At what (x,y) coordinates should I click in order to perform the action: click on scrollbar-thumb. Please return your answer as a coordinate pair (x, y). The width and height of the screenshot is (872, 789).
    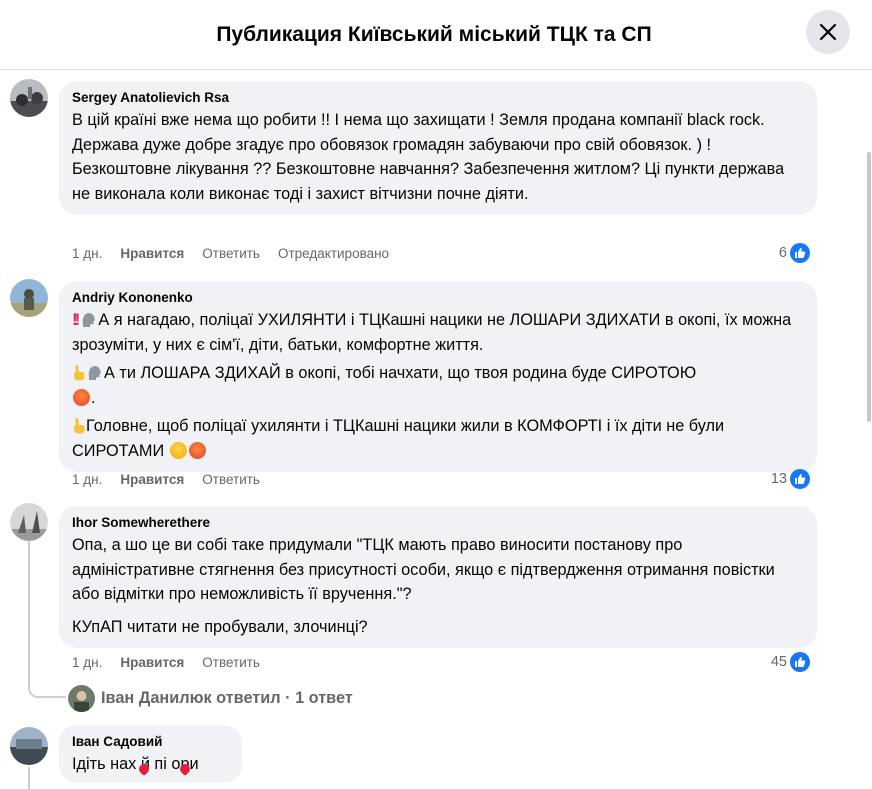
    Looking at the image, I should click on (869, 287).